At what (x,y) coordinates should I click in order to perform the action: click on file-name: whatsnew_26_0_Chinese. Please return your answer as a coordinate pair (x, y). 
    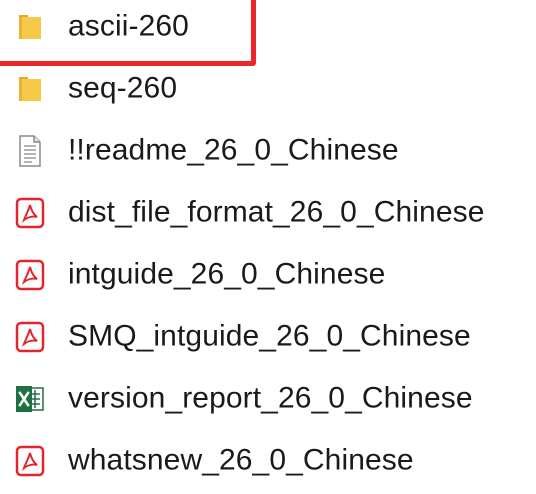
    Looking at the image, I should click on (241, 460).